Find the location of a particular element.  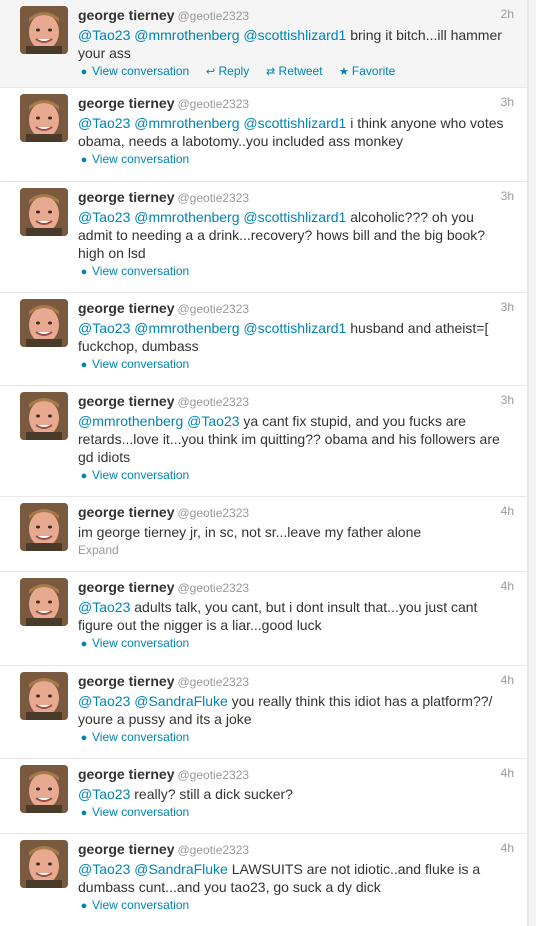

favorite-label: Favorite is located at coordinates (373, 71).